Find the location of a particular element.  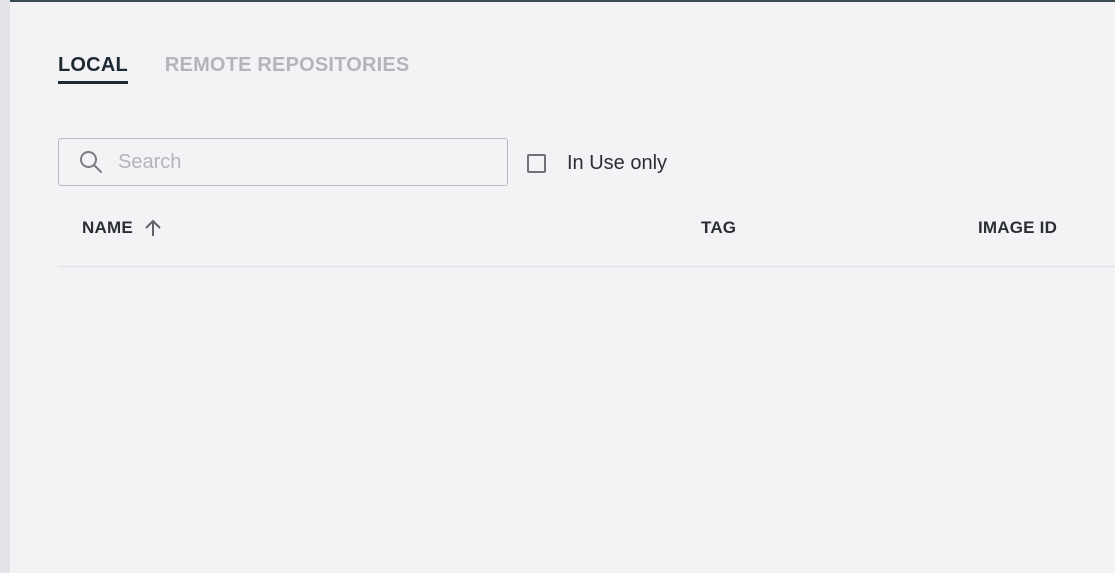

tab-remote-repositories: REMOTE REPOSITORIES is located at coordinates (287, 68).